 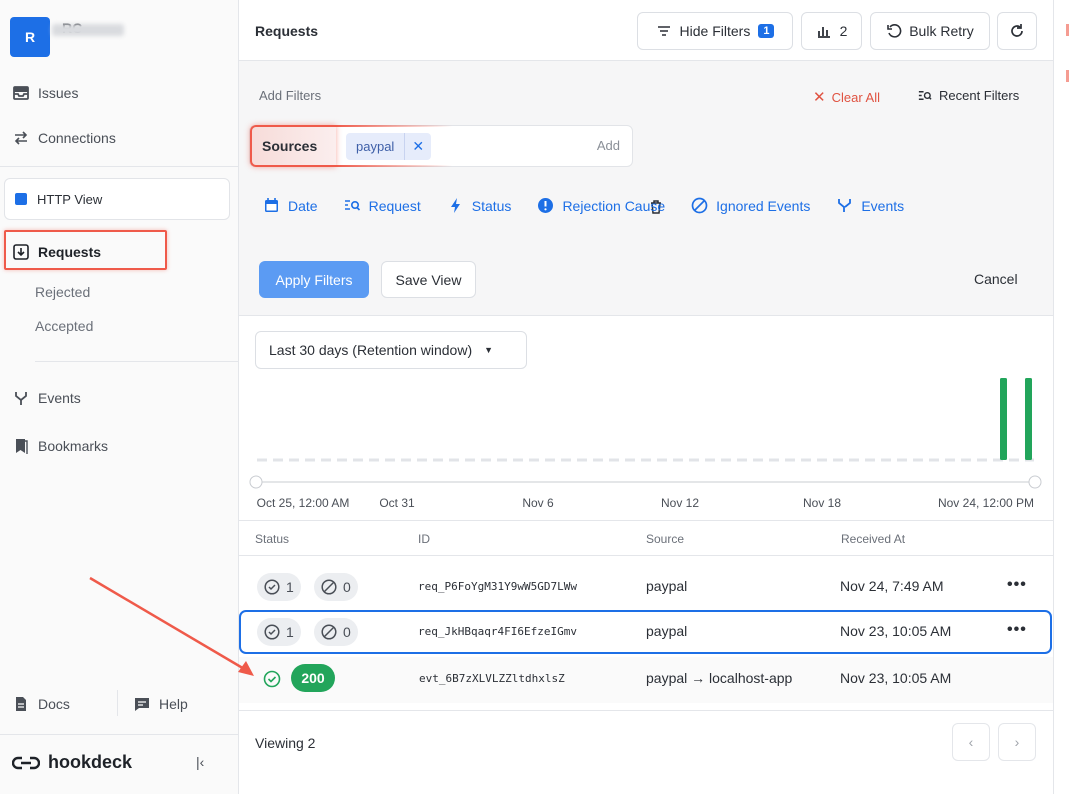 I want to click on source-chip-label: paypal, so click(x=375, y=146).